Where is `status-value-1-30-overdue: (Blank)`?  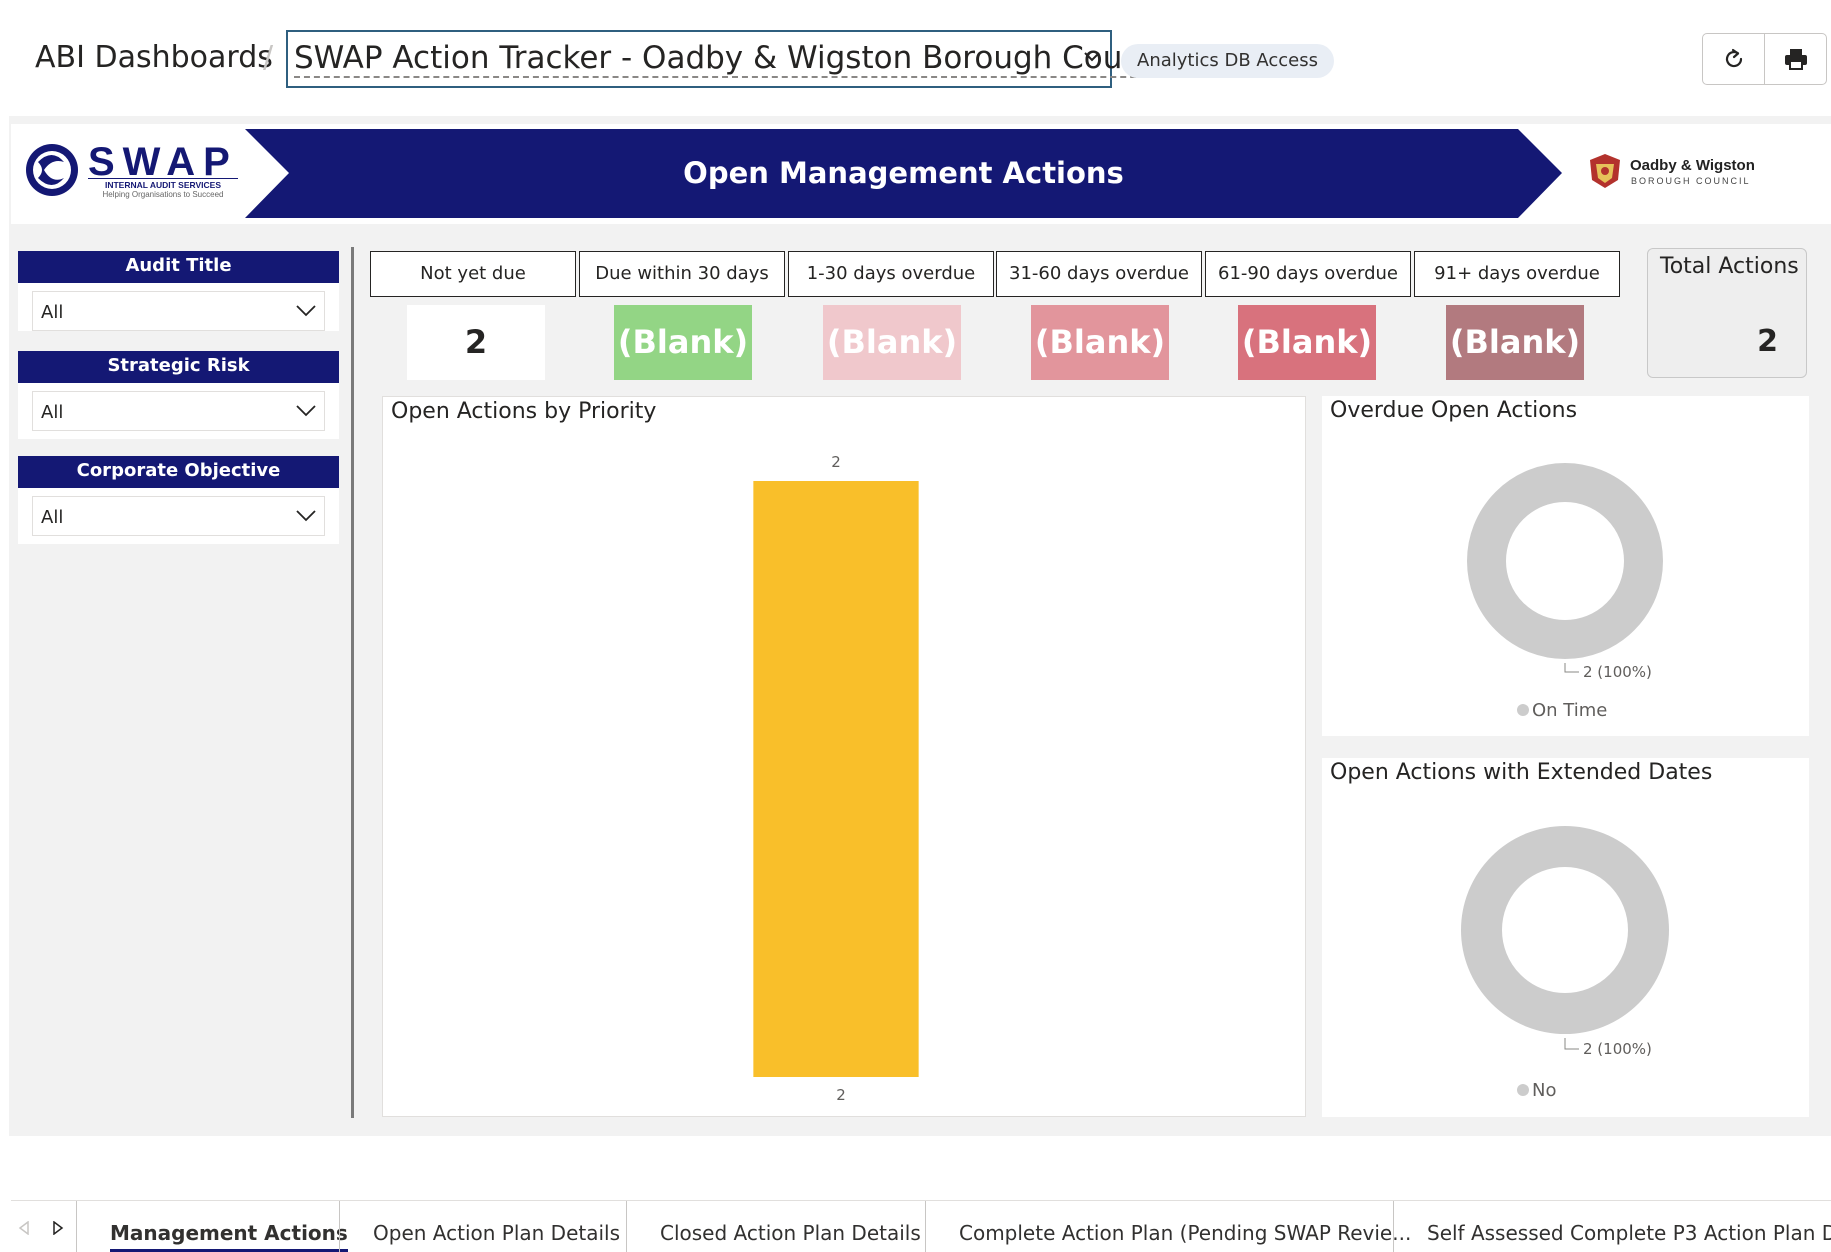
status-value-1-30-overdue: (Blank) is located at coordinates (892, 342).